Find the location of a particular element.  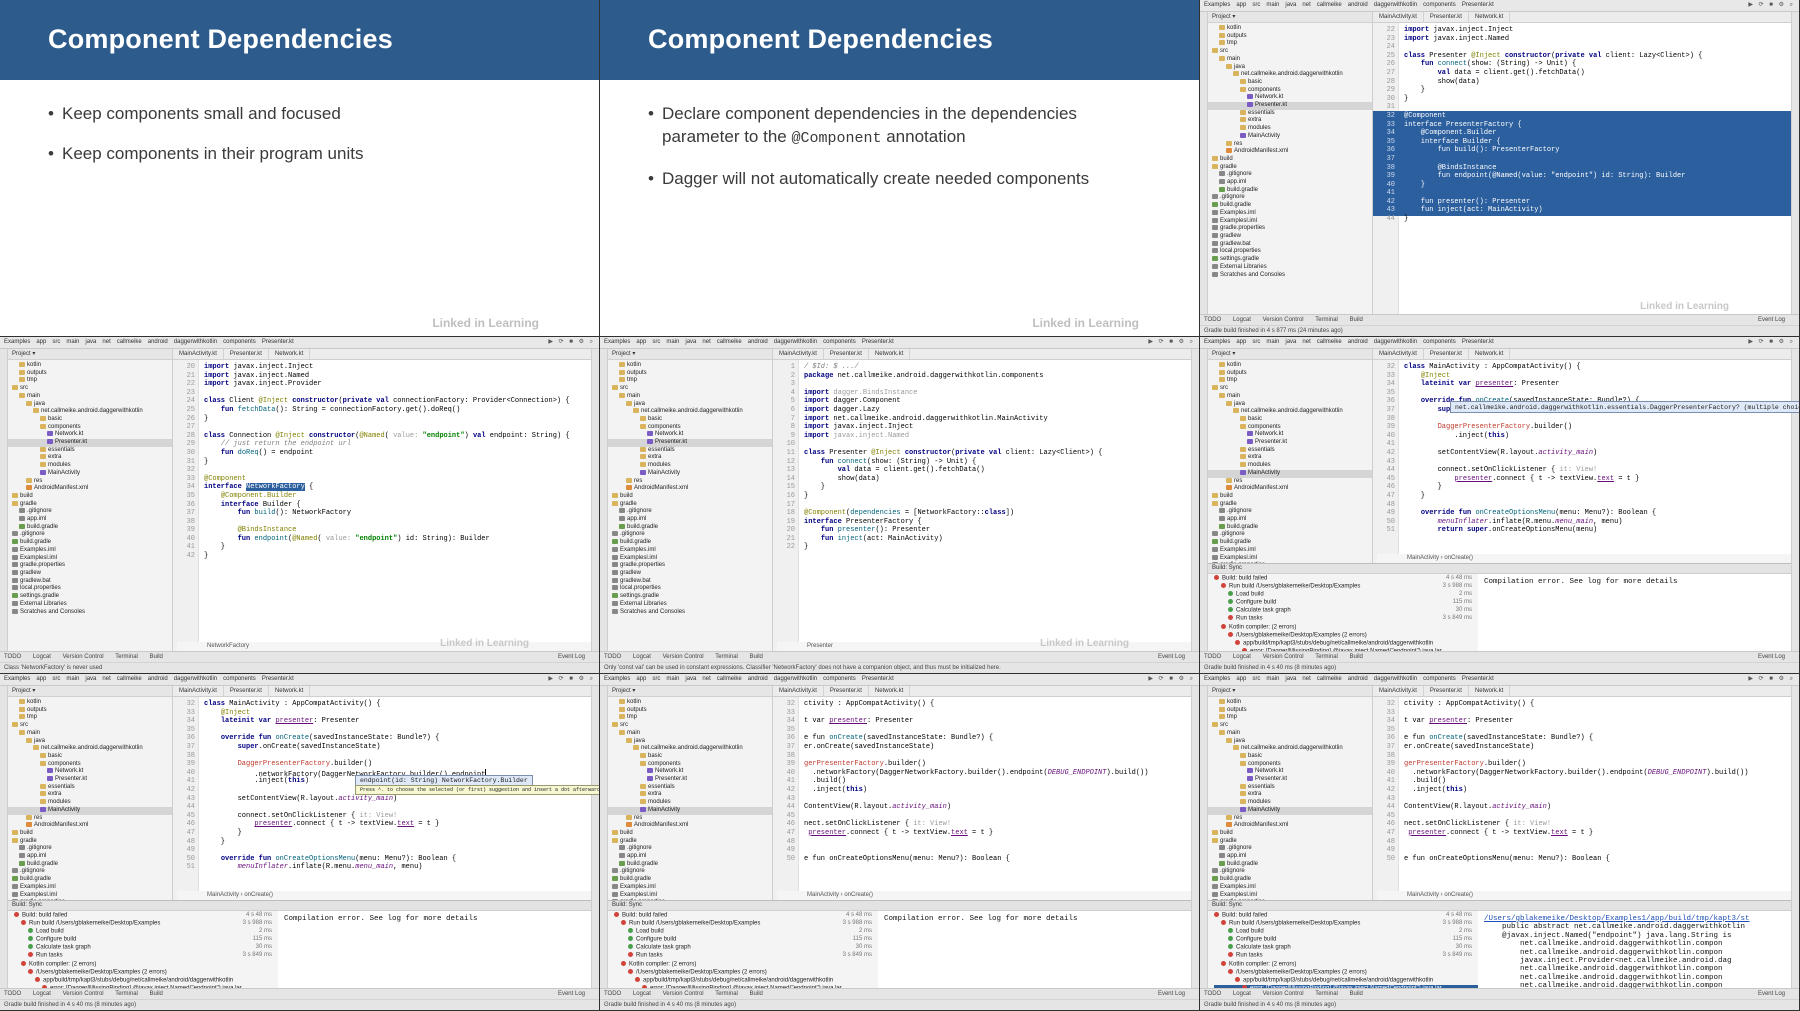

tree-node: MainActivity is located at coordinates (1290, 136).